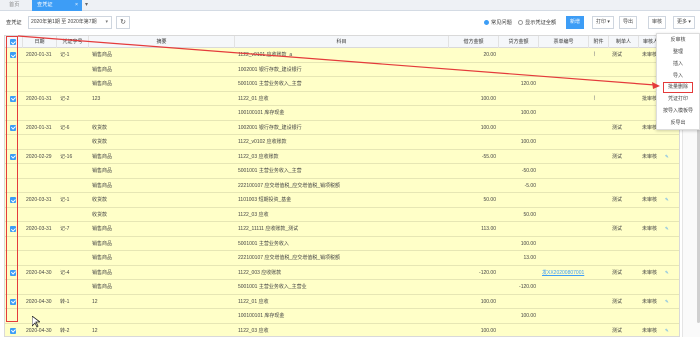  Describe the element at coordinates (678, 87) in the screenshot. I see `menu-item: 批量删除` at that location.